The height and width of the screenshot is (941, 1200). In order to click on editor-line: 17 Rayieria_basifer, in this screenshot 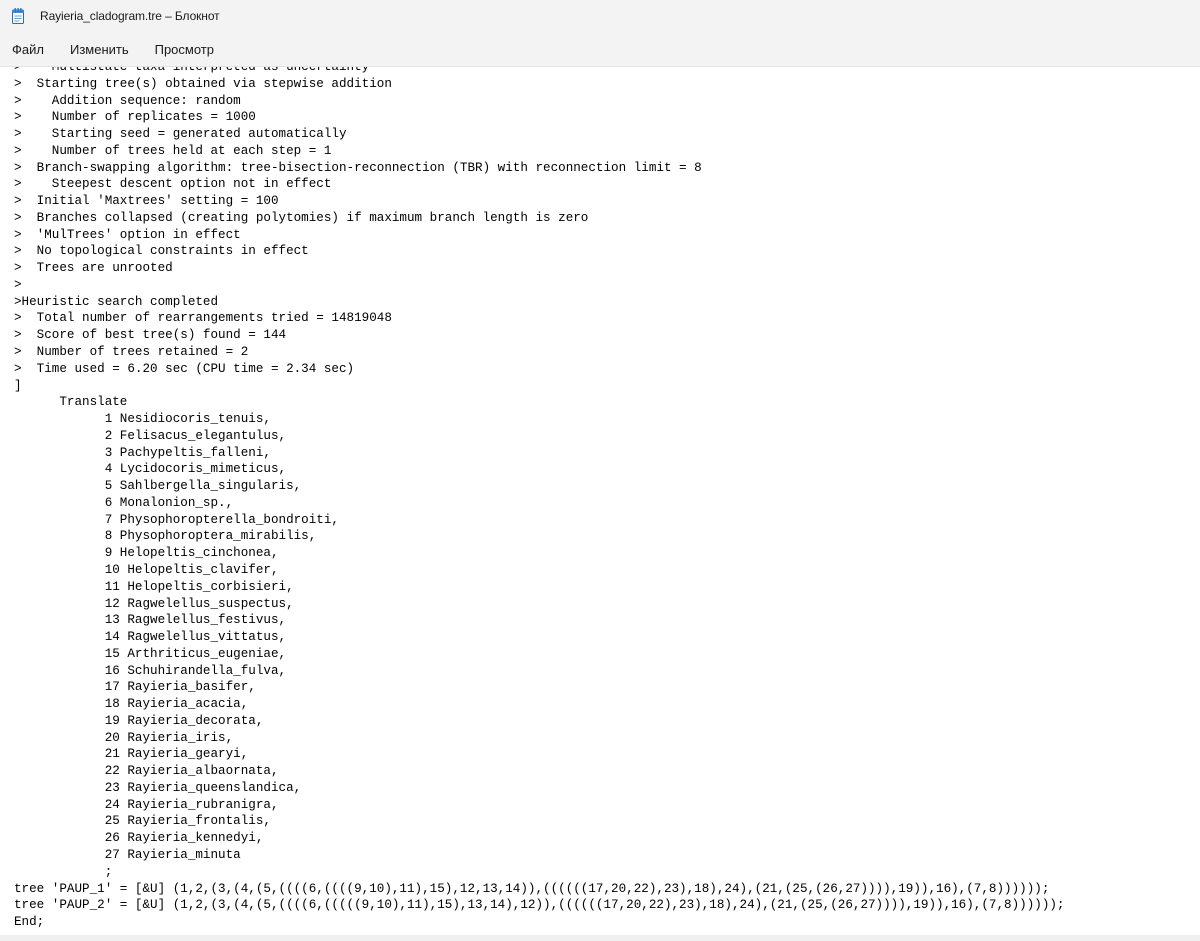, I will do `click(135, 687)`.